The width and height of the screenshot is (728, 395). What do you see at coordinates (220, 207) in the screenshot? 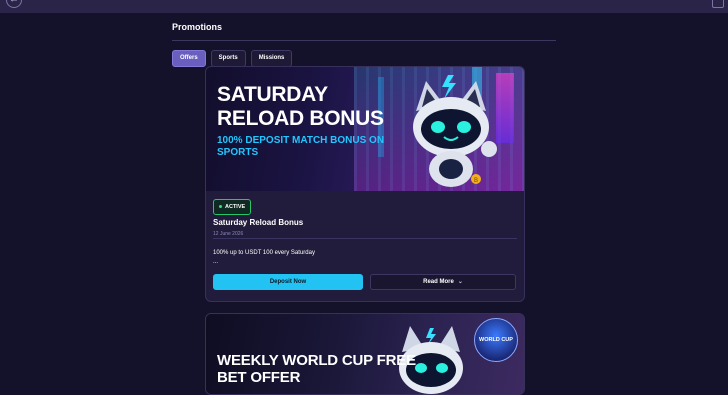
I see `status-dot-icon` at bounding box center [220, 207].